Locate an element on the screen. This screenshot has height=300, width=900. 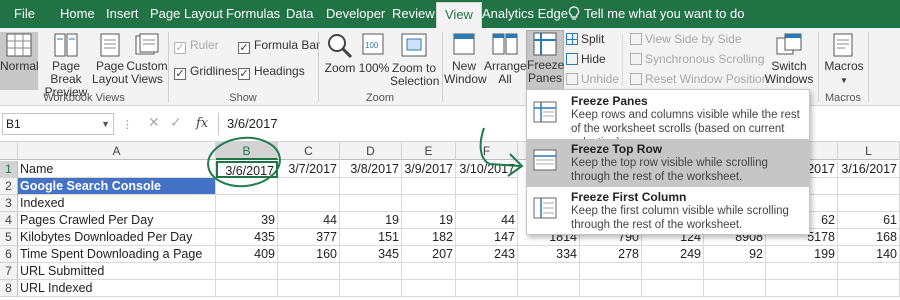
cell-d8 is located at coordinates (371, 288).